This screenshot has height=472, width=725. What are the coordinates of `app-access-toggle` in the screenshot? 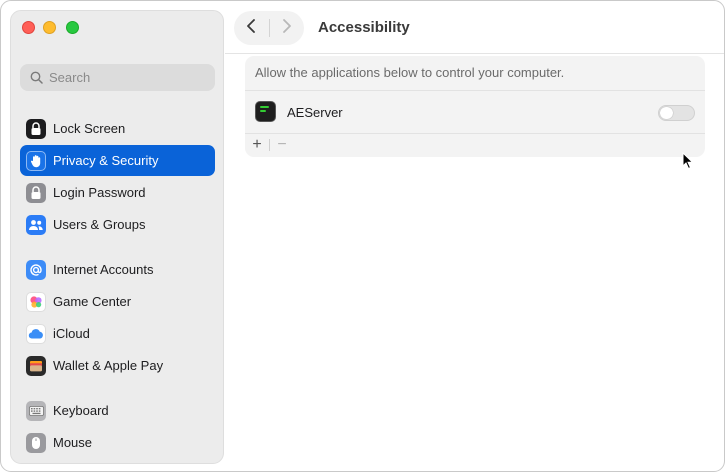 It's located at (676, 113).